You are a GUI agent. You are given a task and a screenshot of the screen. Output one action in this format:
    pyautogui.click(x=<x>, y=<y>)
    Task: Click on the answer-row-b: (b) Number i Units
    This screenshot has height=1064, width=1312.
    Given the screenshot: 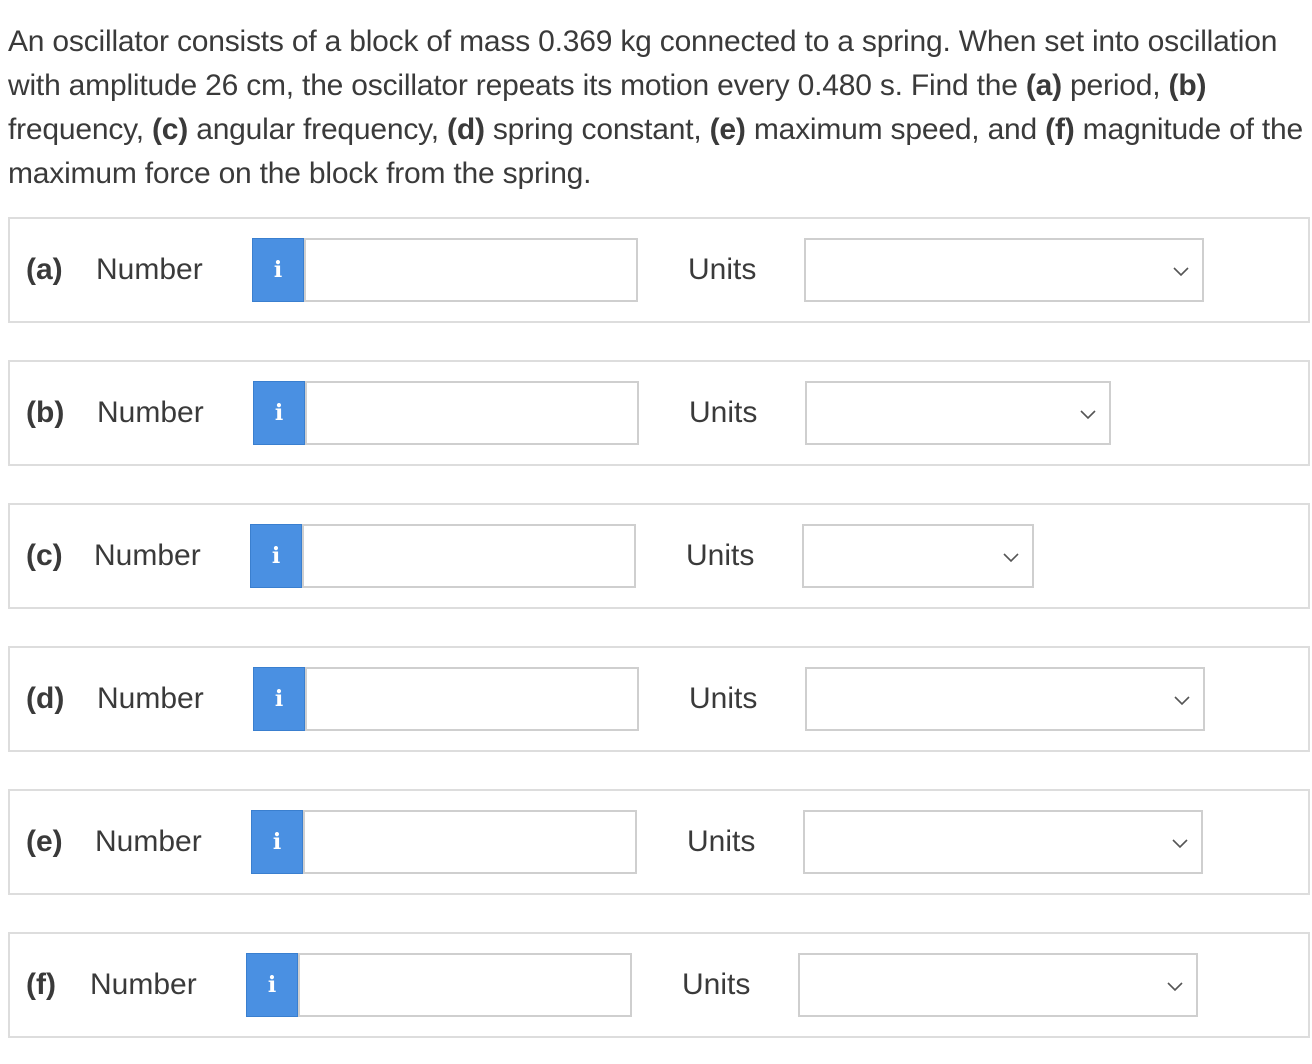 What is the action you would take?
    pyautogui.click(x=659, y=413)
    